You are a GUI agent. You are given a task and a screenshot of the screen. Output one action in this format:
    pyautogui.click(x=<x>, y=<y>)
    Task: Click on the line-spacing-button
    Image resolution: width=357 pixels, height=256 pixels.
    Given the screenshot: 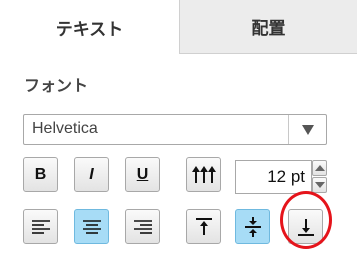 What is the action you would take?
    pyautogui.click(x=203, y=174)
    